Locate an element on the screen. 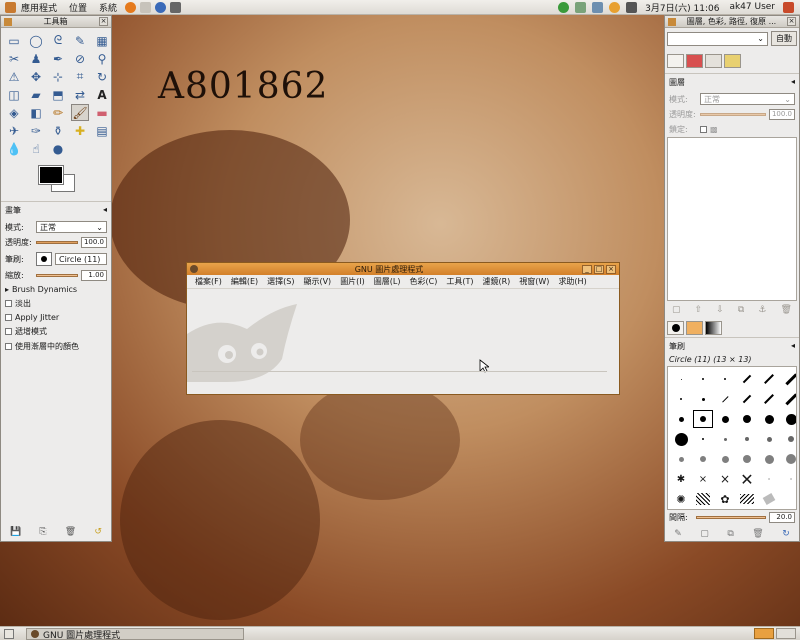  gradient-color-checkbox: 使用漸層中的顏色 is located at coordinates (56, 346).